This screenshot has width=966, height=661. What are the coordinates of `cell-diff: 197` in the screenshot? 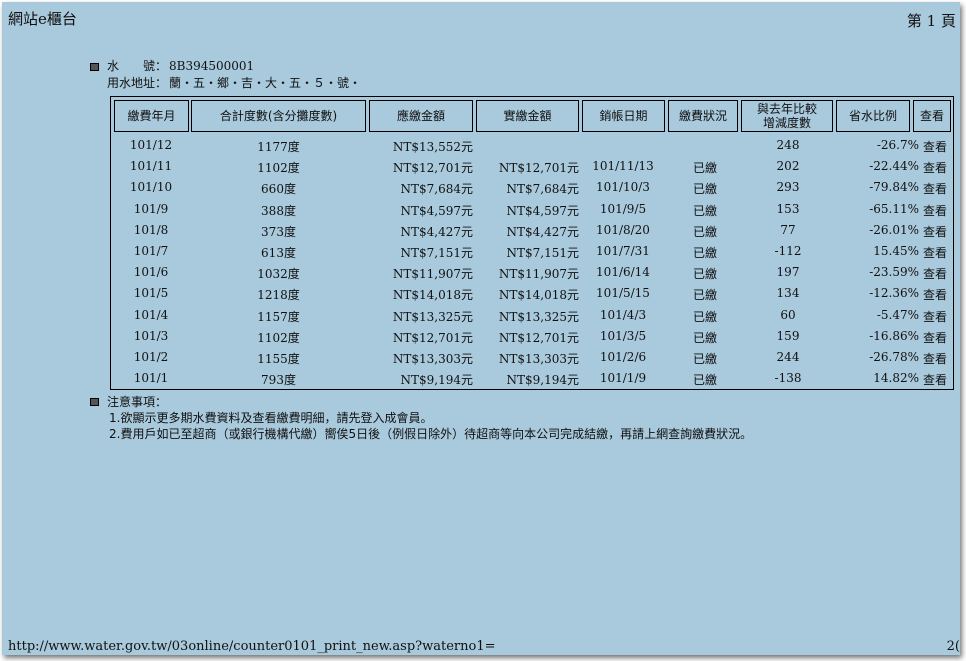 It's located at (788, 272).